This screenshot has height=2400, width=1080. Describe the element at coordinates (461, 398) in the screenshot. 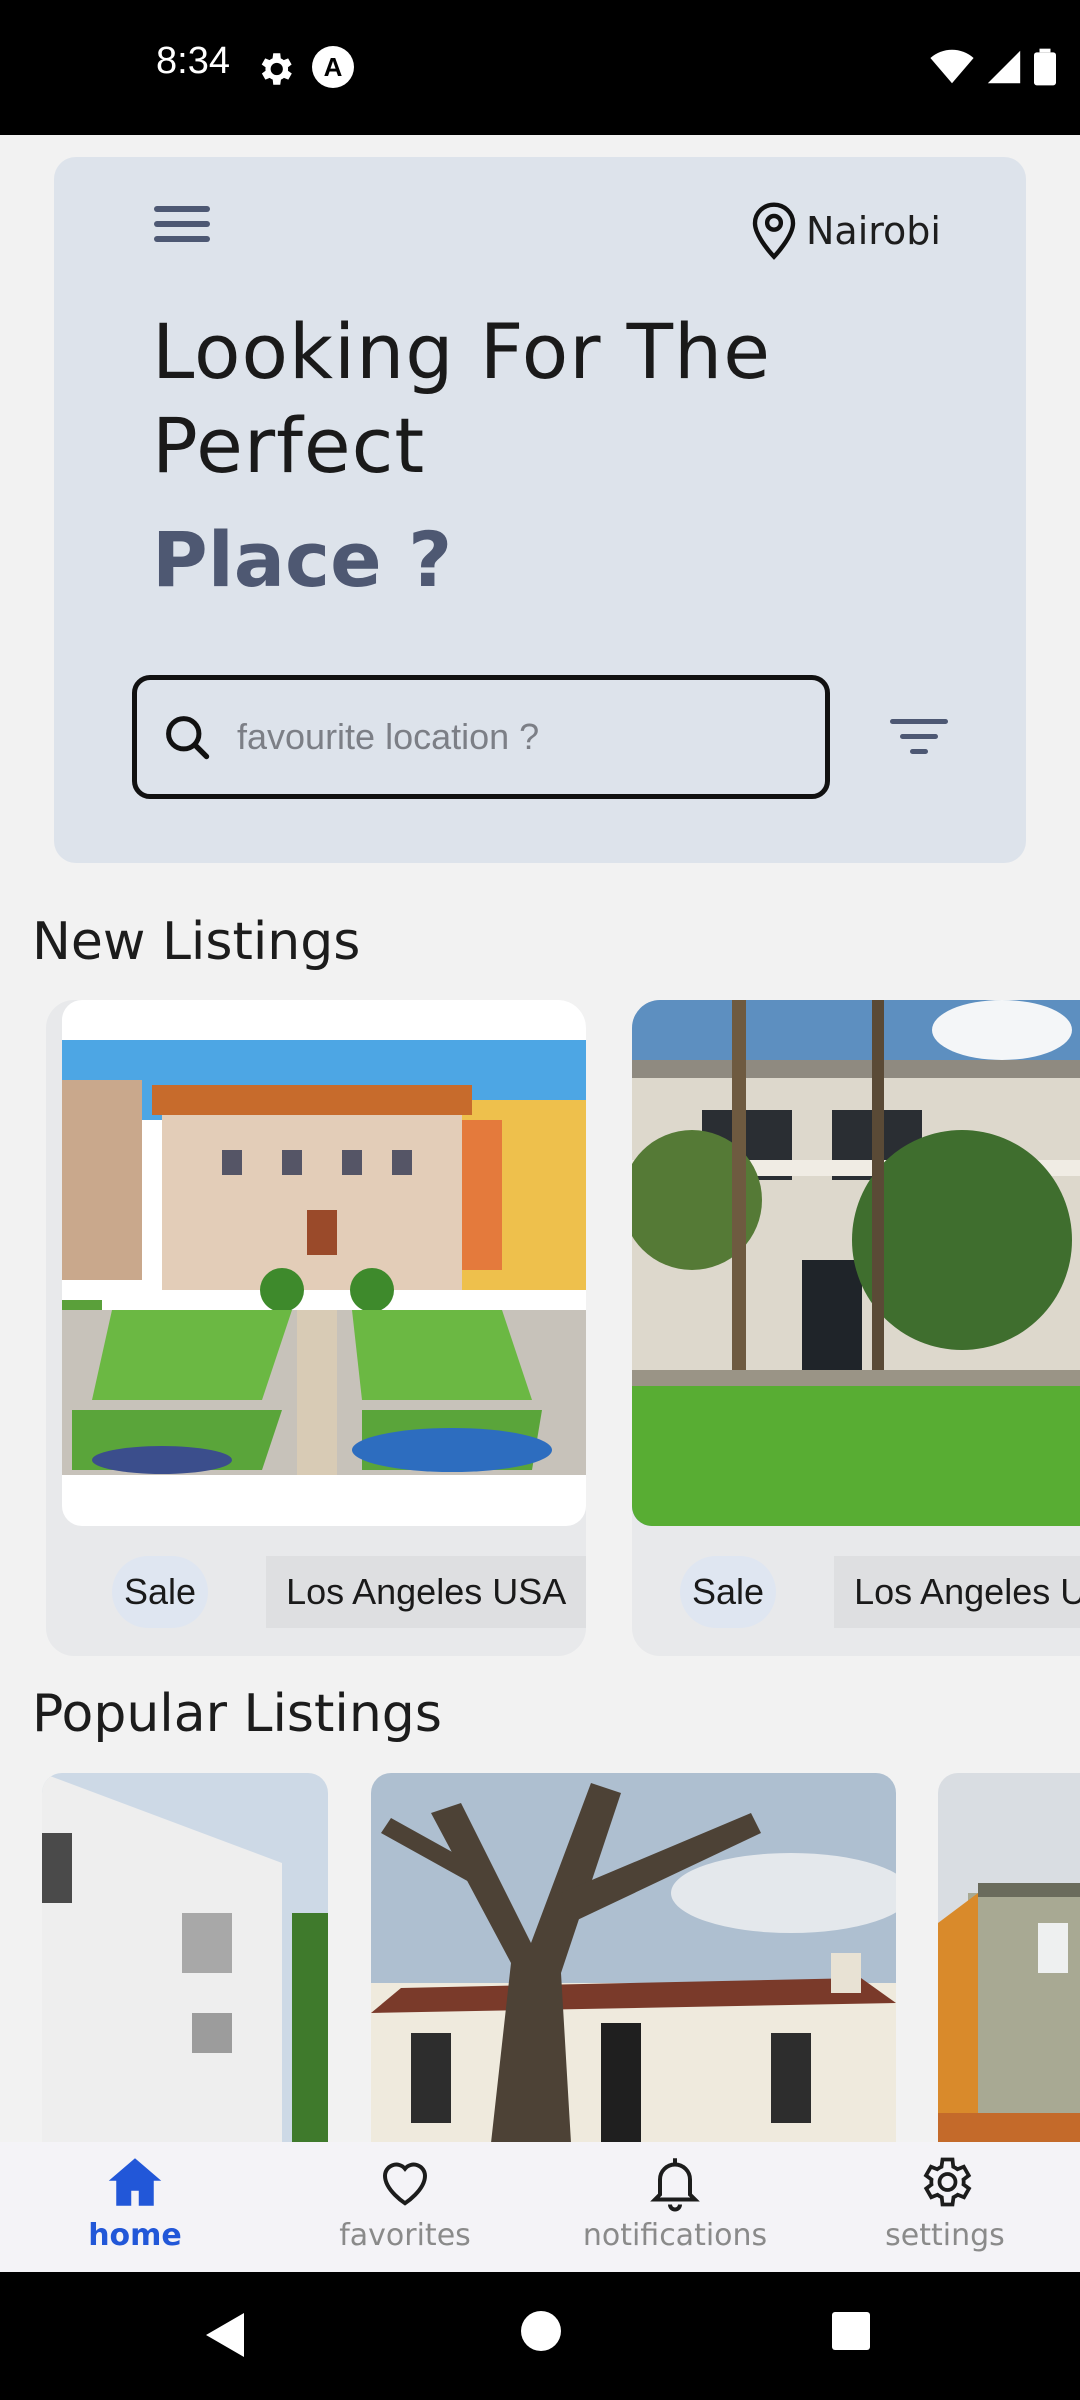

I see `hero-title: Looking For The Perfect` at that location.